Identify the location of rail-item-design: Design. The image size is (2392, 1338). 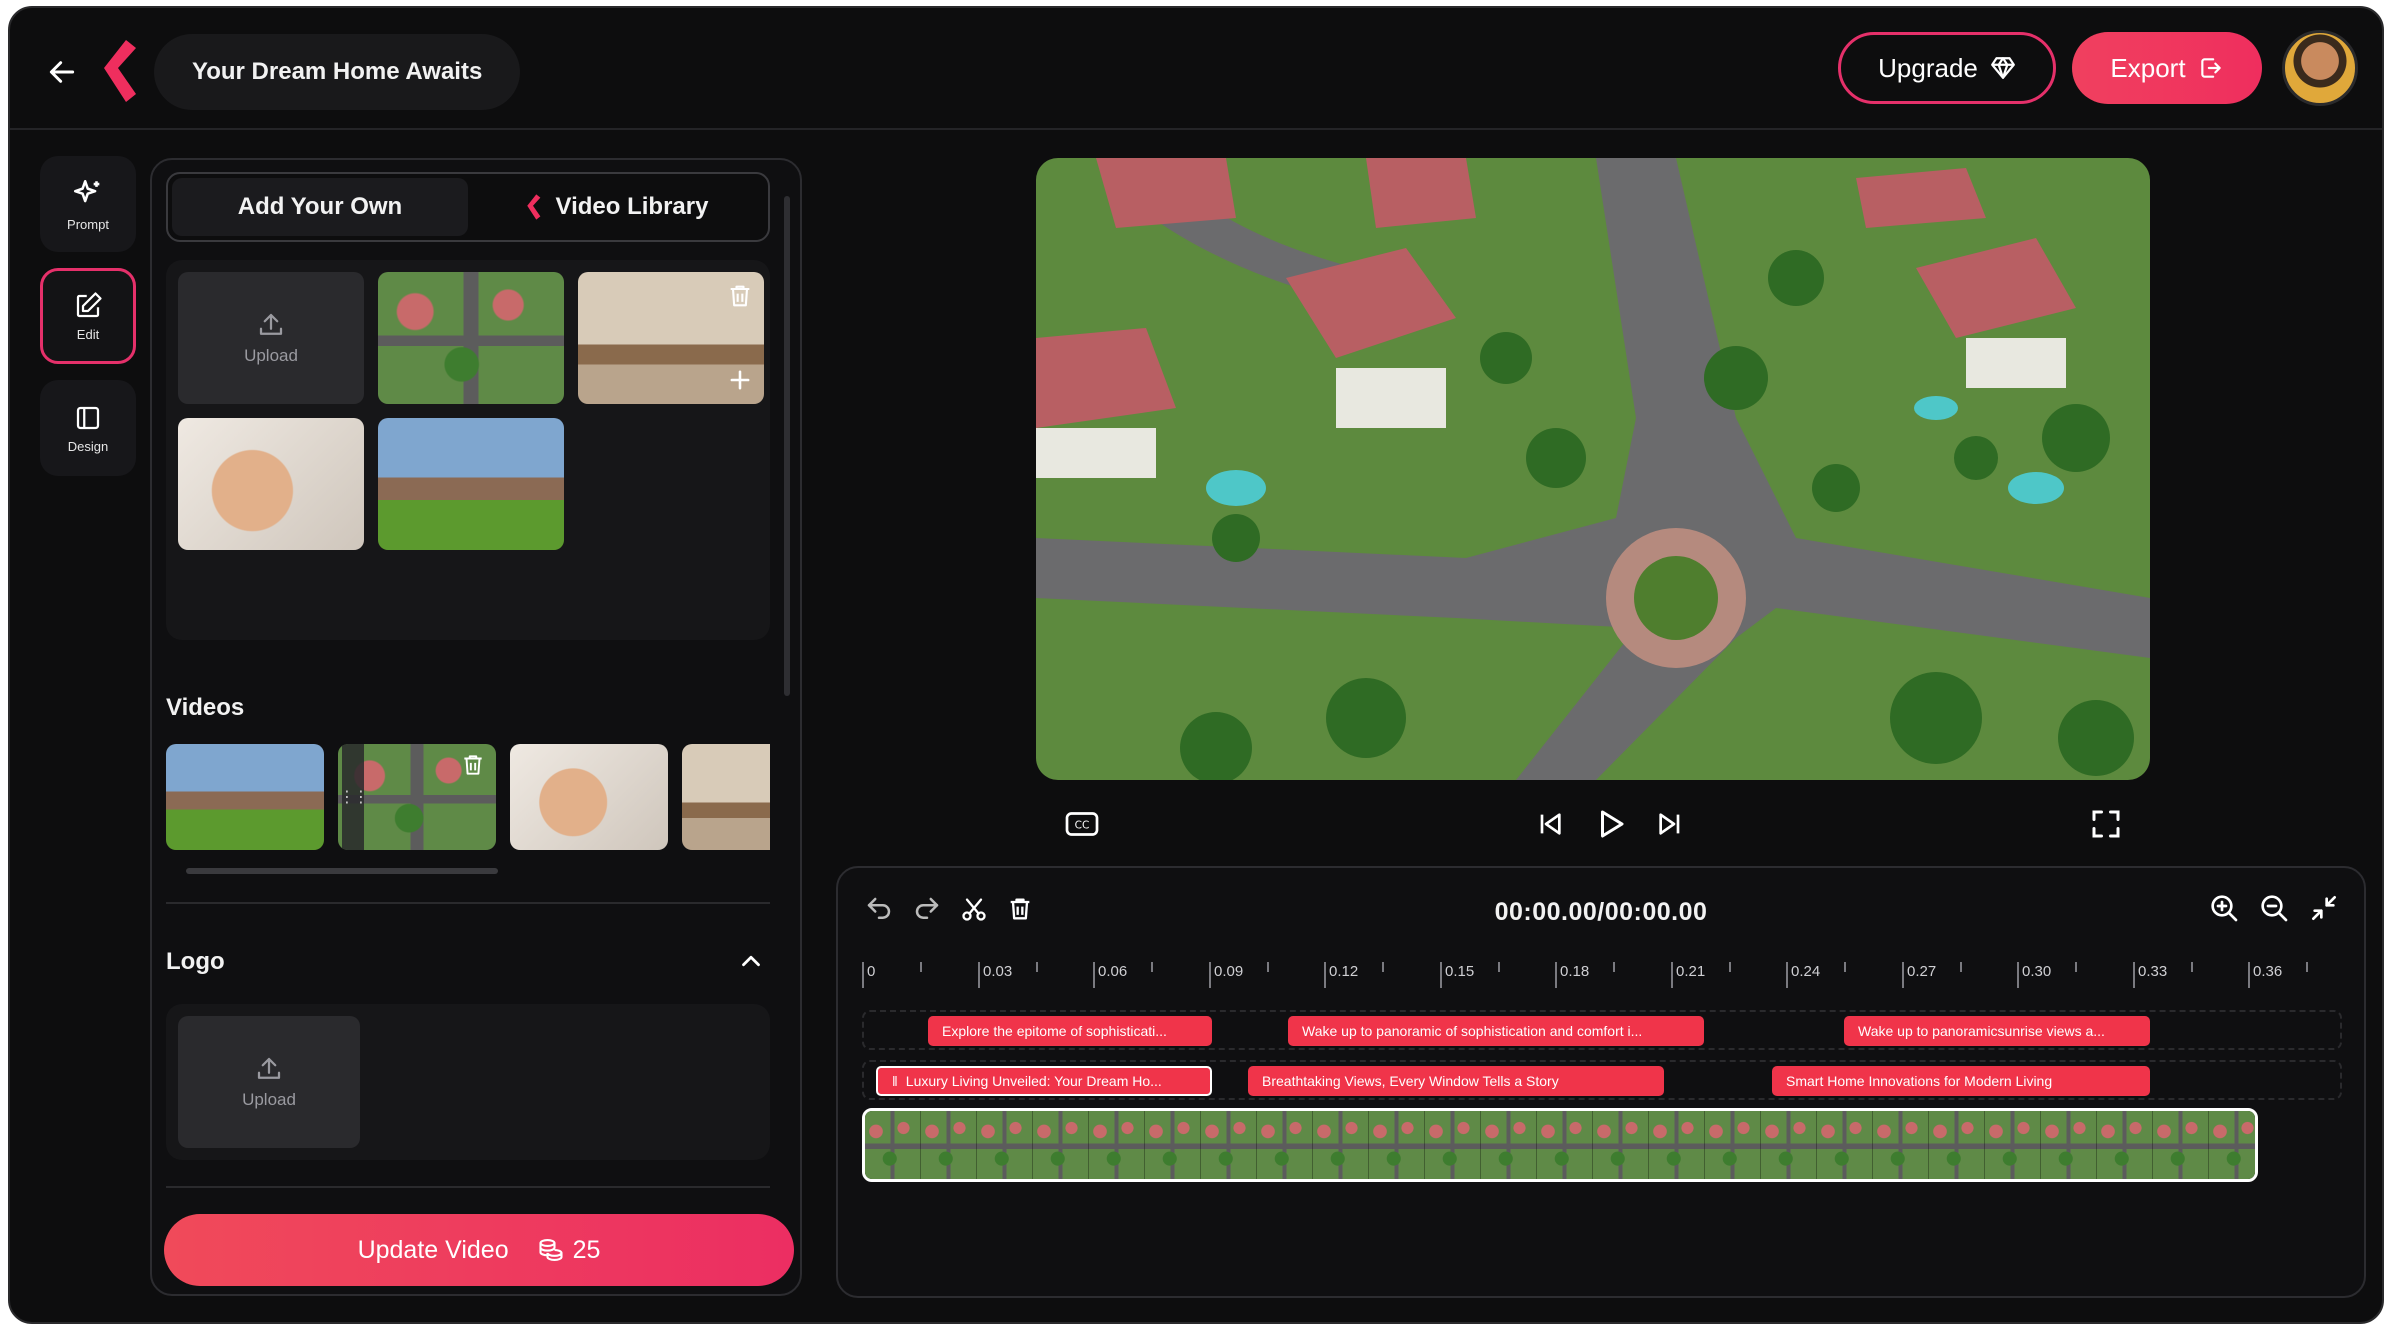
(88, 428).